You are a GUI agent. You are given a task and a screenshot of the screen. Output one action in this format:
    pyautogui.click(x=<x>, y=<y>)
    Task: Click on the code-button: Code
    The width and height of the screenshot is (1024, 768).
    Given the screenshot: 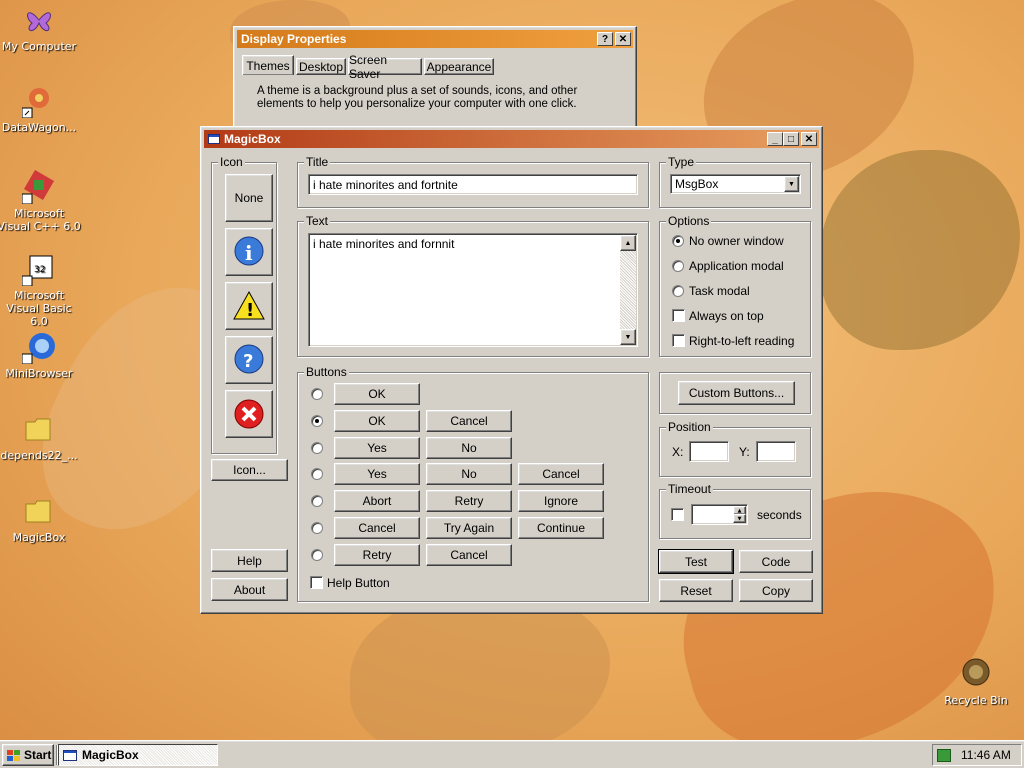 What is the action you would take?
    pyautogui.click(x=776, y=561)
    